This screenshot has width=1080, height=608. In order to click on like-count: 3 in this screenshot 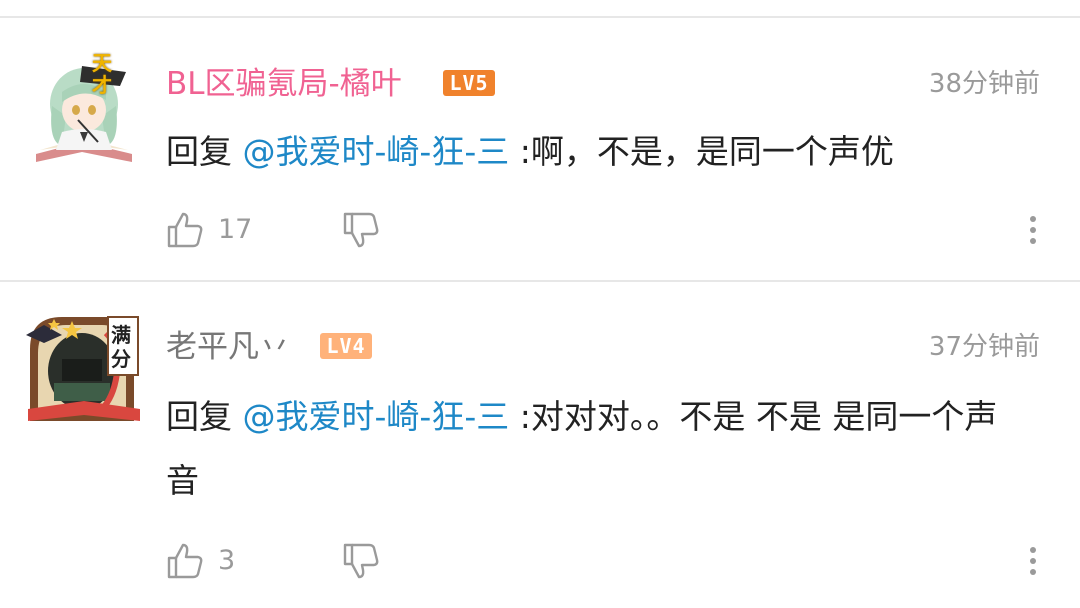, I will do `click(227, 560)`.